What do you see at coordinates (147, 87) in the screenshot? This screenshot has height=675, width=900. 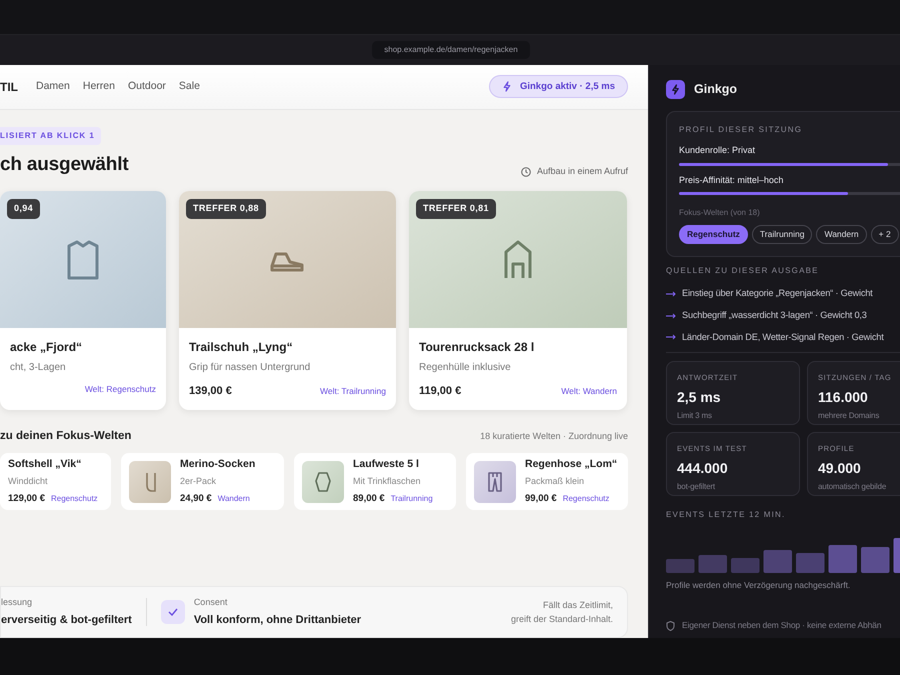 I see `nav-link: Outdoor` at bounding box center [147, 87].